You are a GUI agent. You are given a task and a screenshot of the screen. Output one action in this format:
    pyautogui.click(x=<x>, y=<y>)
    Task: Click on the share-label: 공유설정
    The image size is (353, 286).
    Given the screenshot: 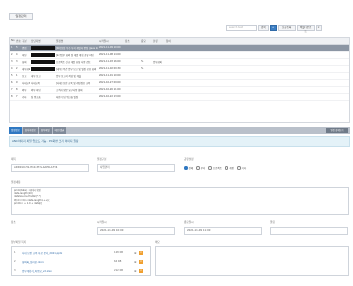 What is the action you would take?
    pyautogui.click(x=189, y=159)
    